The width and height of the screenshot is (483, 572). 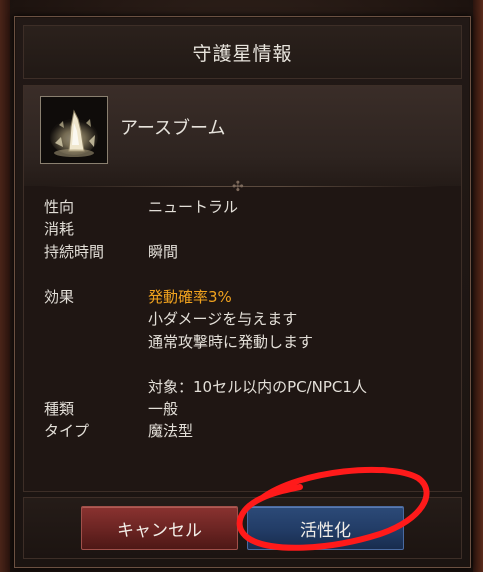 I want to click on duration-value: 瞬間, so click(x=163, y=252).